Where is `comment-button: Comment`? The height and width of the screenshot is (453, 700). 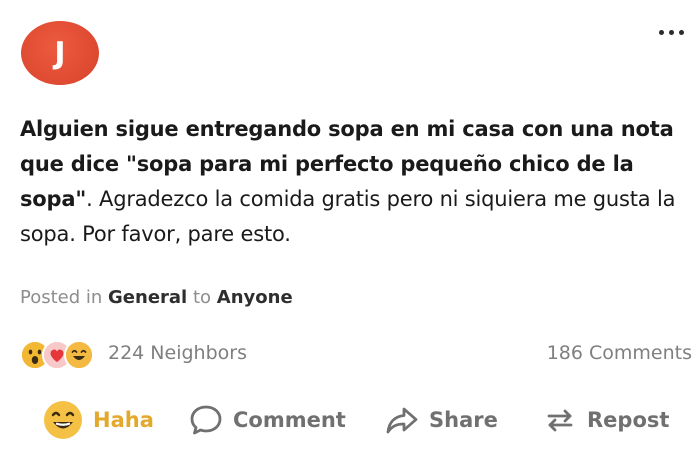
comment-button: Comment is located at coordinates (267, 420).